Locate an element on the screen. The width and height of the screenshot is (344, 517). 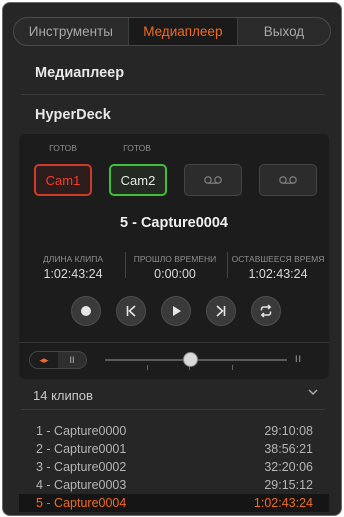
play-button is located at coordinates (176, 311).